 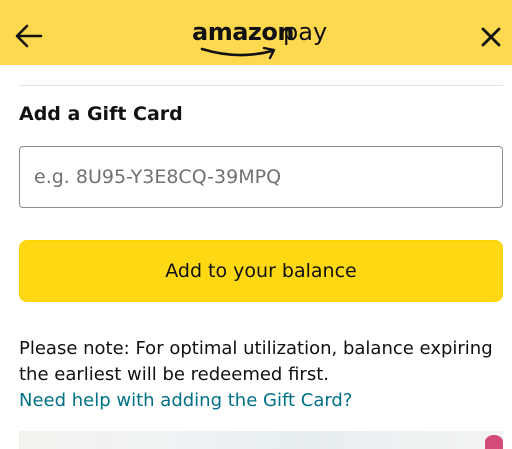 I want to click on add-to-balance-button: Add to your balance, so click(x=261, y=271).